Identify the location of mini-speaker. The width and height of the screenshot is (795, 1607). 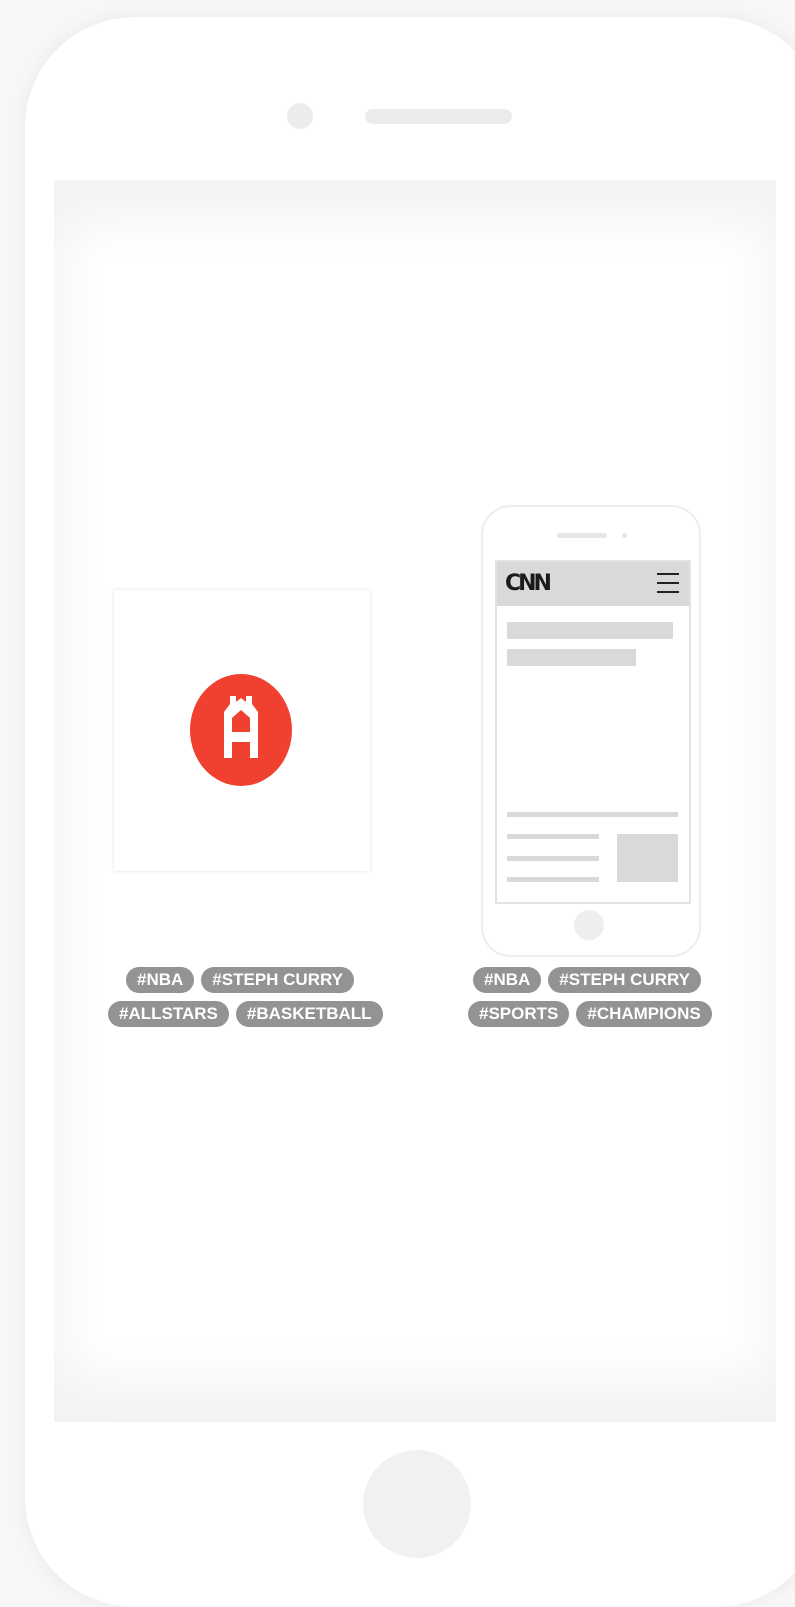
(582, 535).